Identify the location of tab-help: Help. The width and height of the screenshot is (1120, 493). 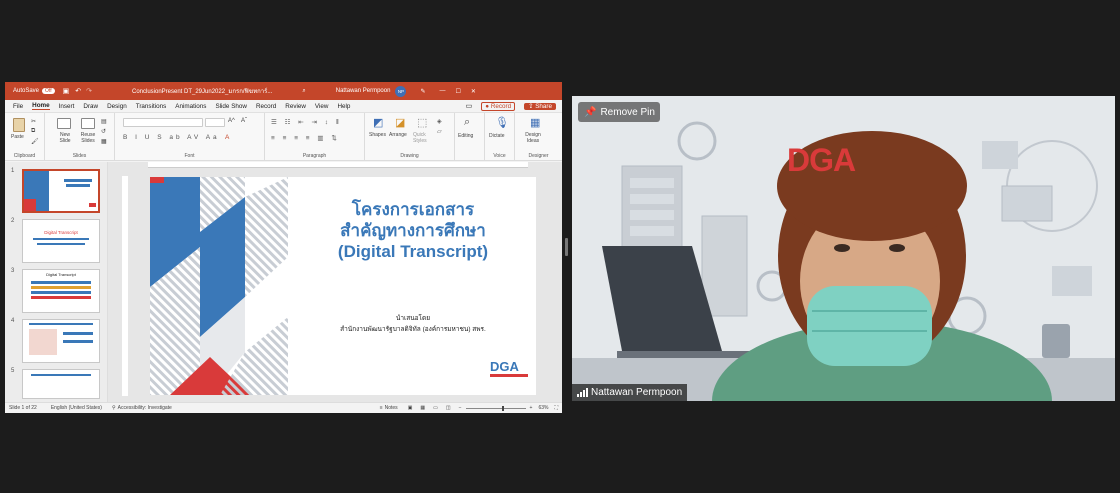
(343, 106).